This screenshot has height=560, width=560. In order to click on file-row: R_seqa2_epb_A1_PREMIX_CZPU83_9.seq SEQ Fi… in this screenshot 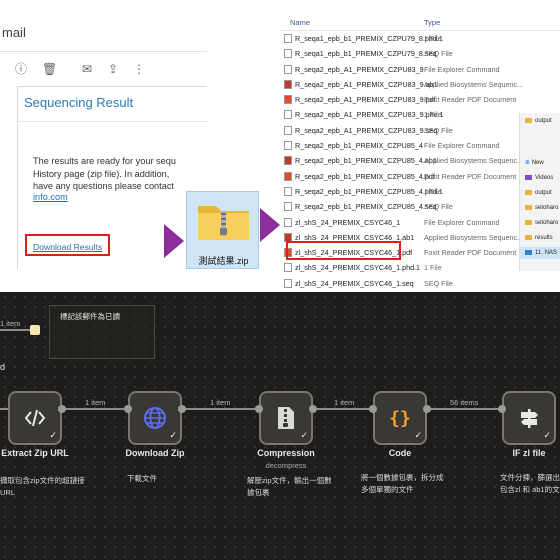, I will do `click(420, 130)`.